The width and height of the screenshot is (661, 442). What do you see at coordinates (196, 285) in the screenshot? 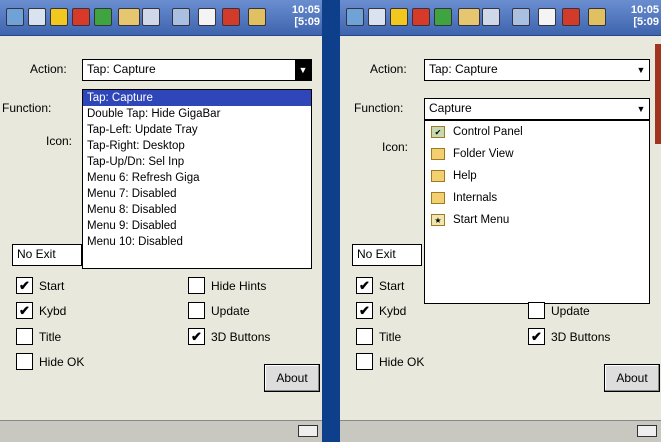
I see `hide-hints-checkbox` at bounding box center [196, 285].